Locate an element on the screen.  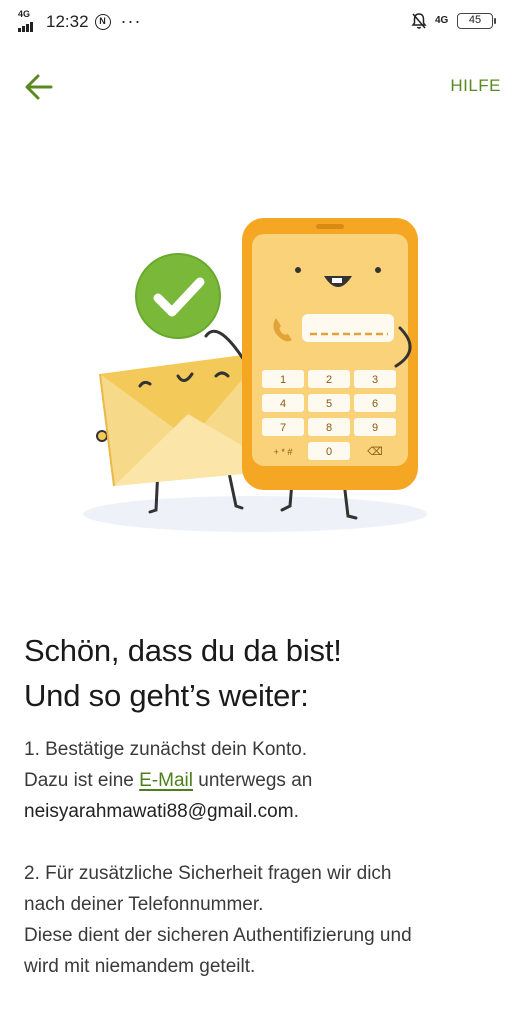
svg-text: 1 is located at coordinates (283, 380).